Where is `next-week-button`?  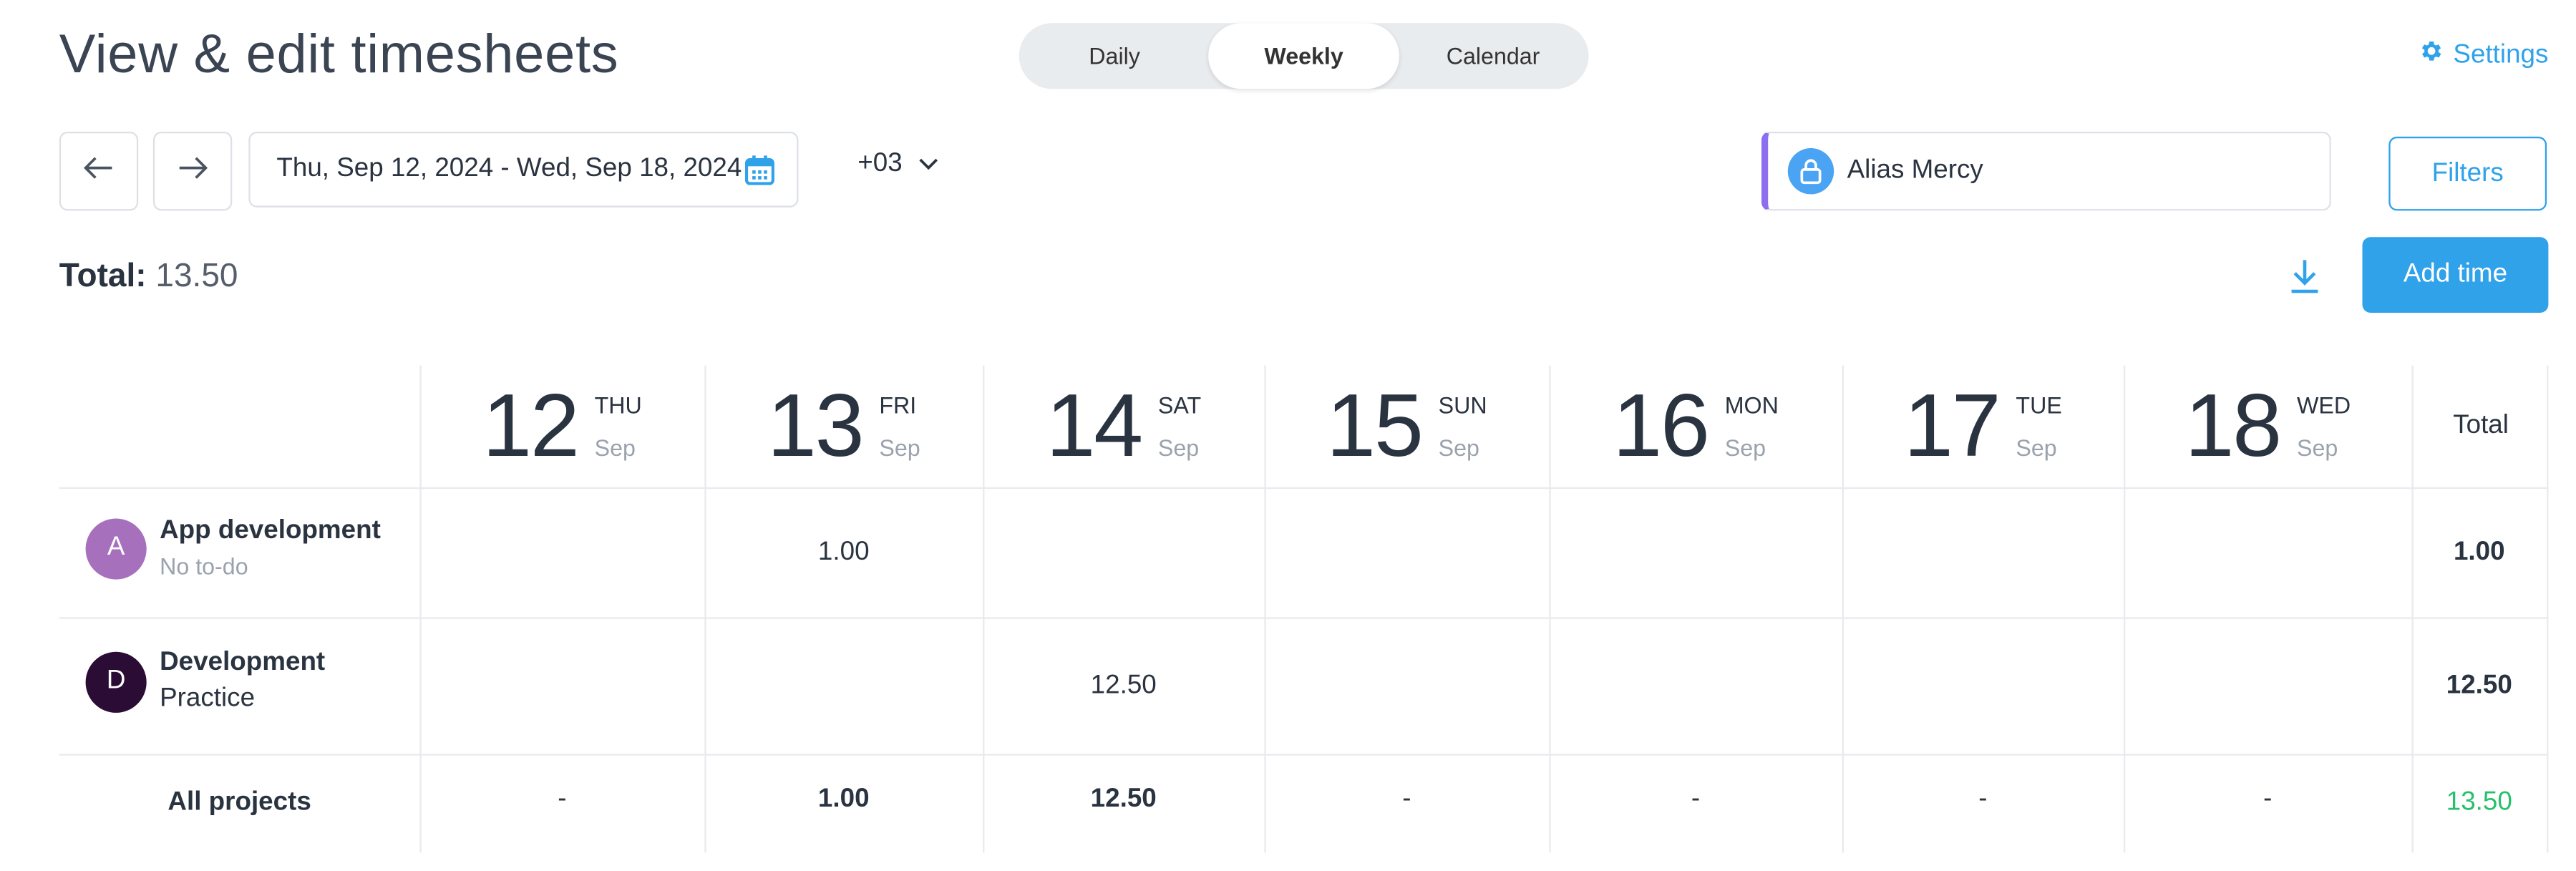
next-week-button is located at coordinates (192, 171).